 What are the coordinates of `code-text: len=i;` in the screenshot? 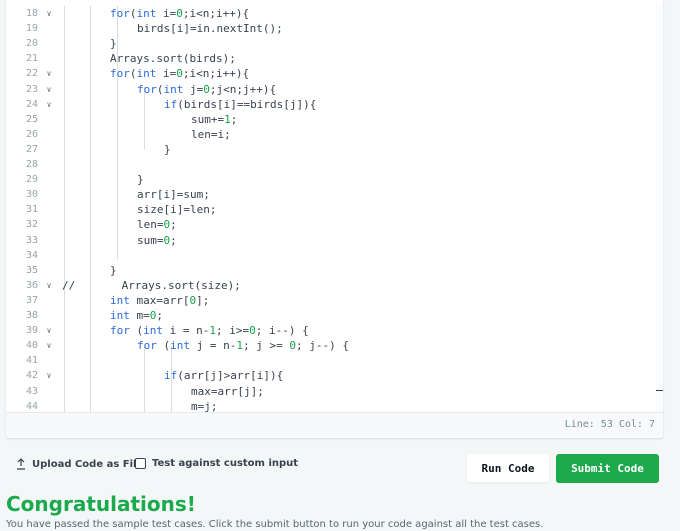 It's located at (211, 134).